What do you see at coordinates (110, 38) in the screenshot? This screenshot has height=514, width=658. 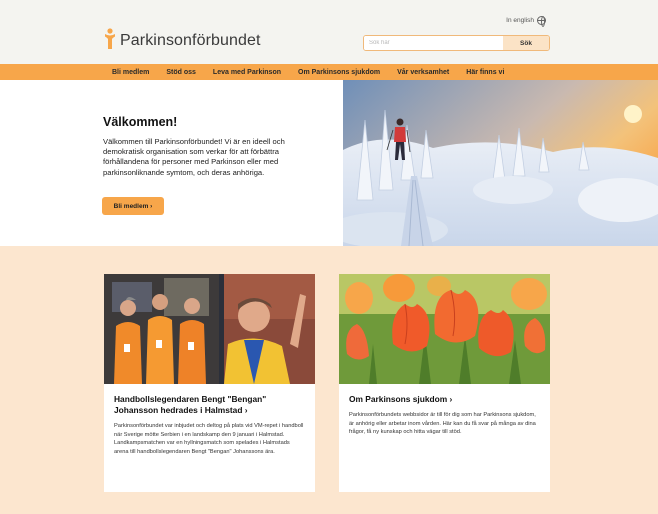 I see `logo-figure-icon` at bounding box center [110, 38].